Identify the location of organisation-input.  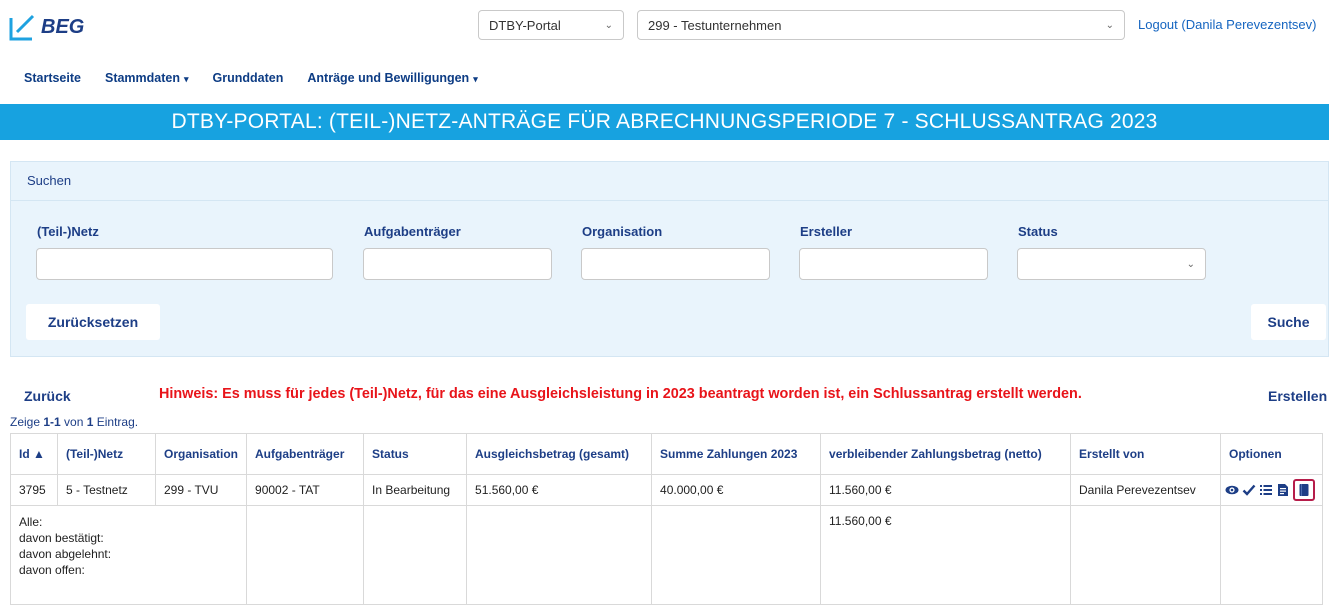
(675, 264).